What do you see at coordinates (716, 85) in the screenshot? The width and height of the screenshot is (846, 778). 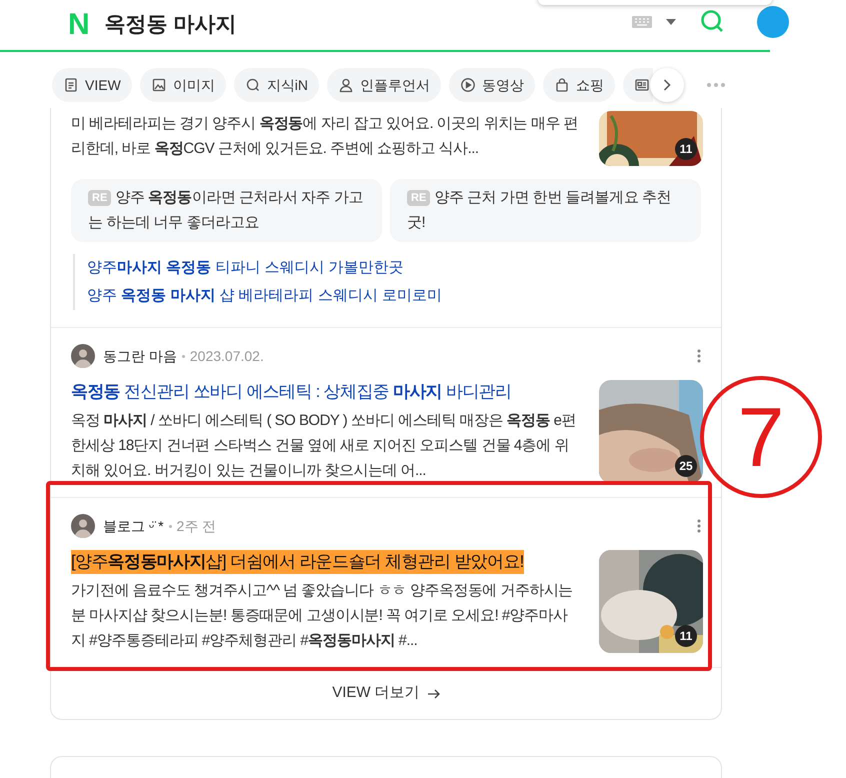 I see `more-icon` at bounding box center [716, 85].